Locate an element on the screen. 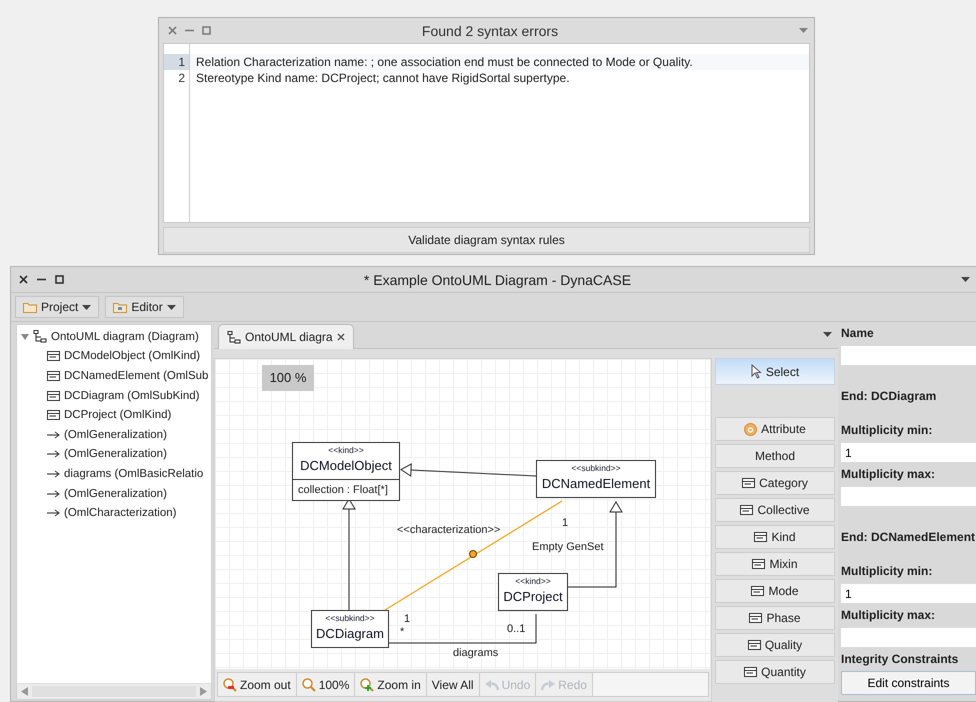  characterization-line is located at coordinates (473, 555).